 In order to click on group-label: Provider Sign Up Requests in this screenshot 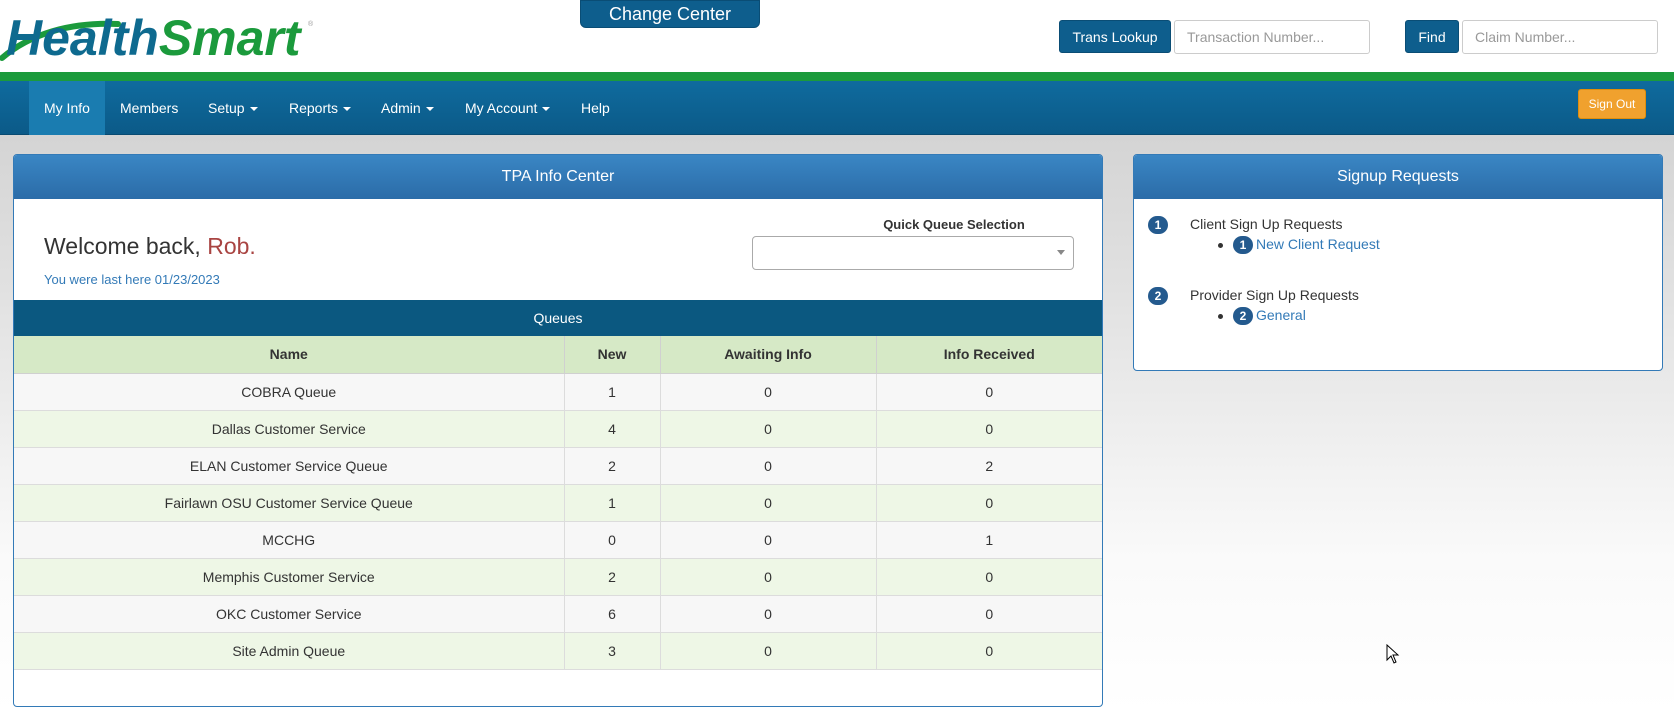, I will do `click(1274, 295)`.